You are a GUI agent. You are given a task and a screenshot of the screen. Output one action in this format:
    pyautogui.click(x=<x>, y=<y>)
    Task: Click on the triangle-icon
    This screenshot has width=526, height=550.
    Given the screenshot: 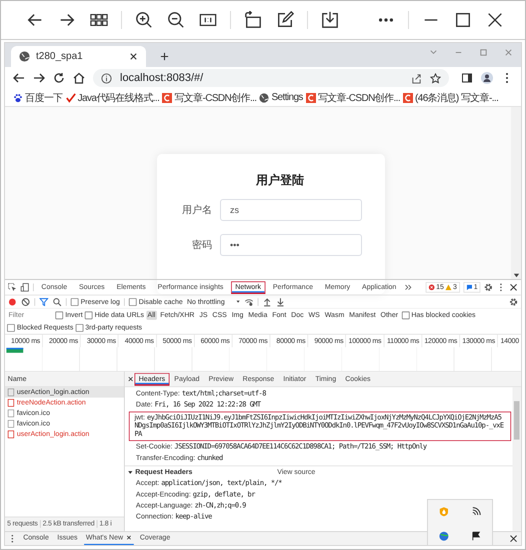 What is the action you would take?
    pyautogui.click(x=131, y=472)
    